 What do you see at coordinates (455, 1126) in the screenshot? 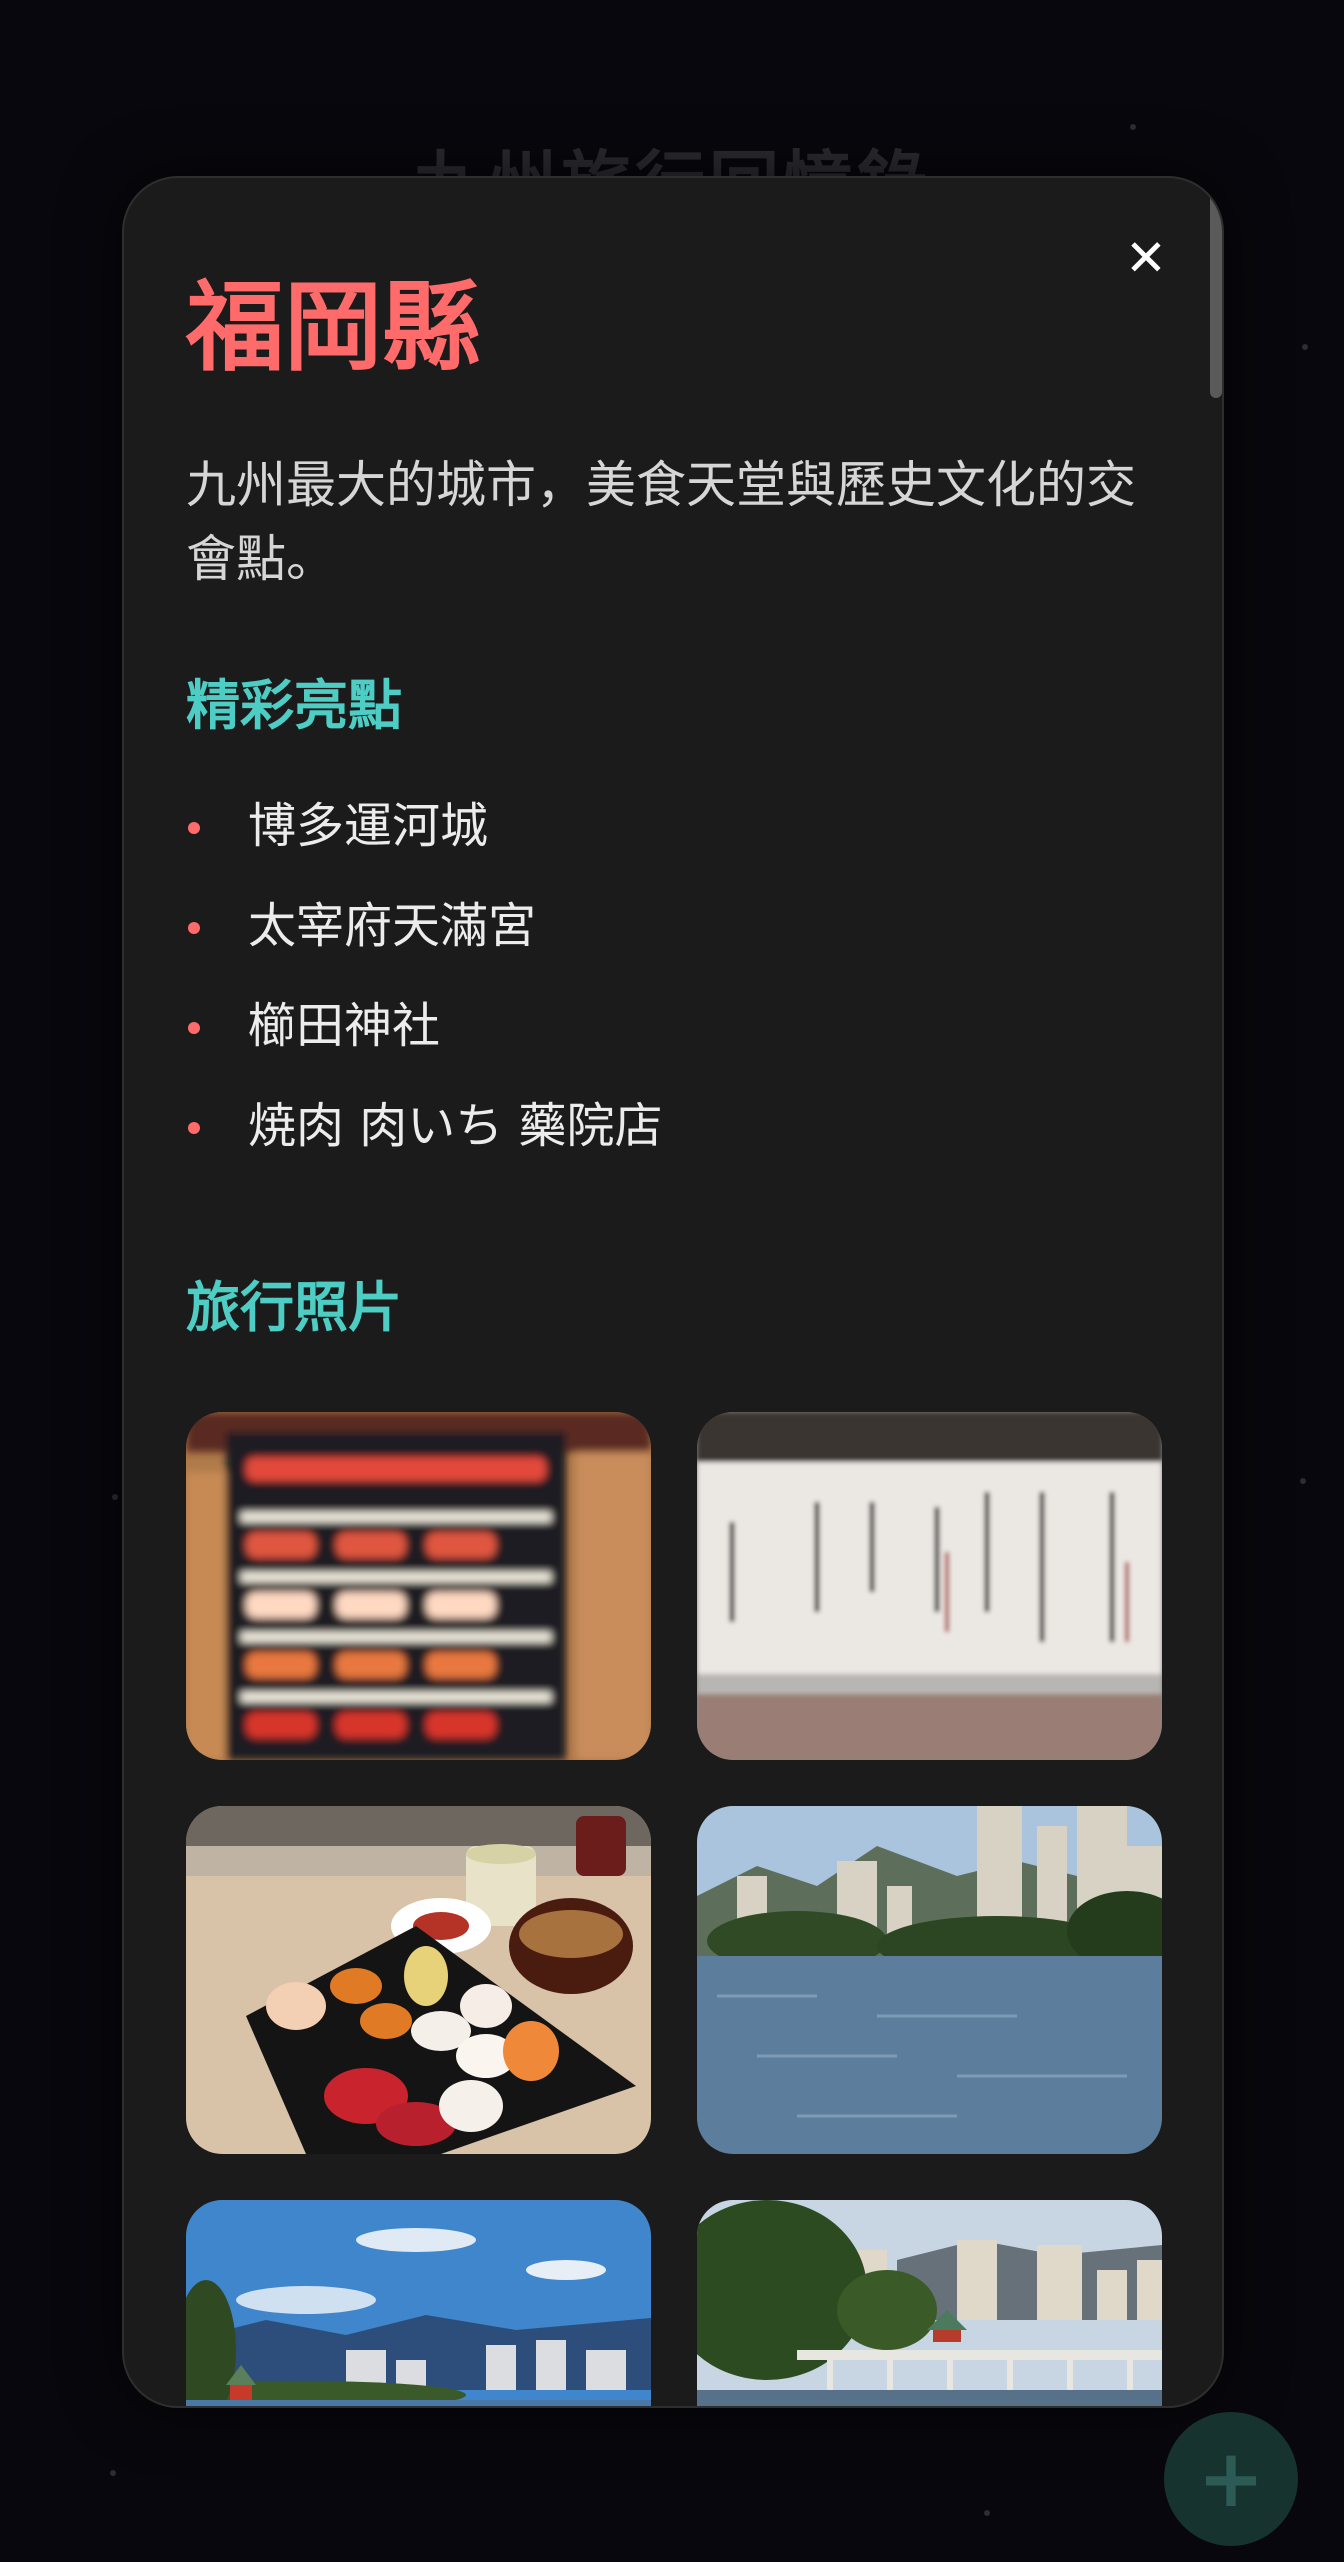
I see `highlight-label: 焼肉 肉いち 藥院店` at bounding box center [455, 1126].